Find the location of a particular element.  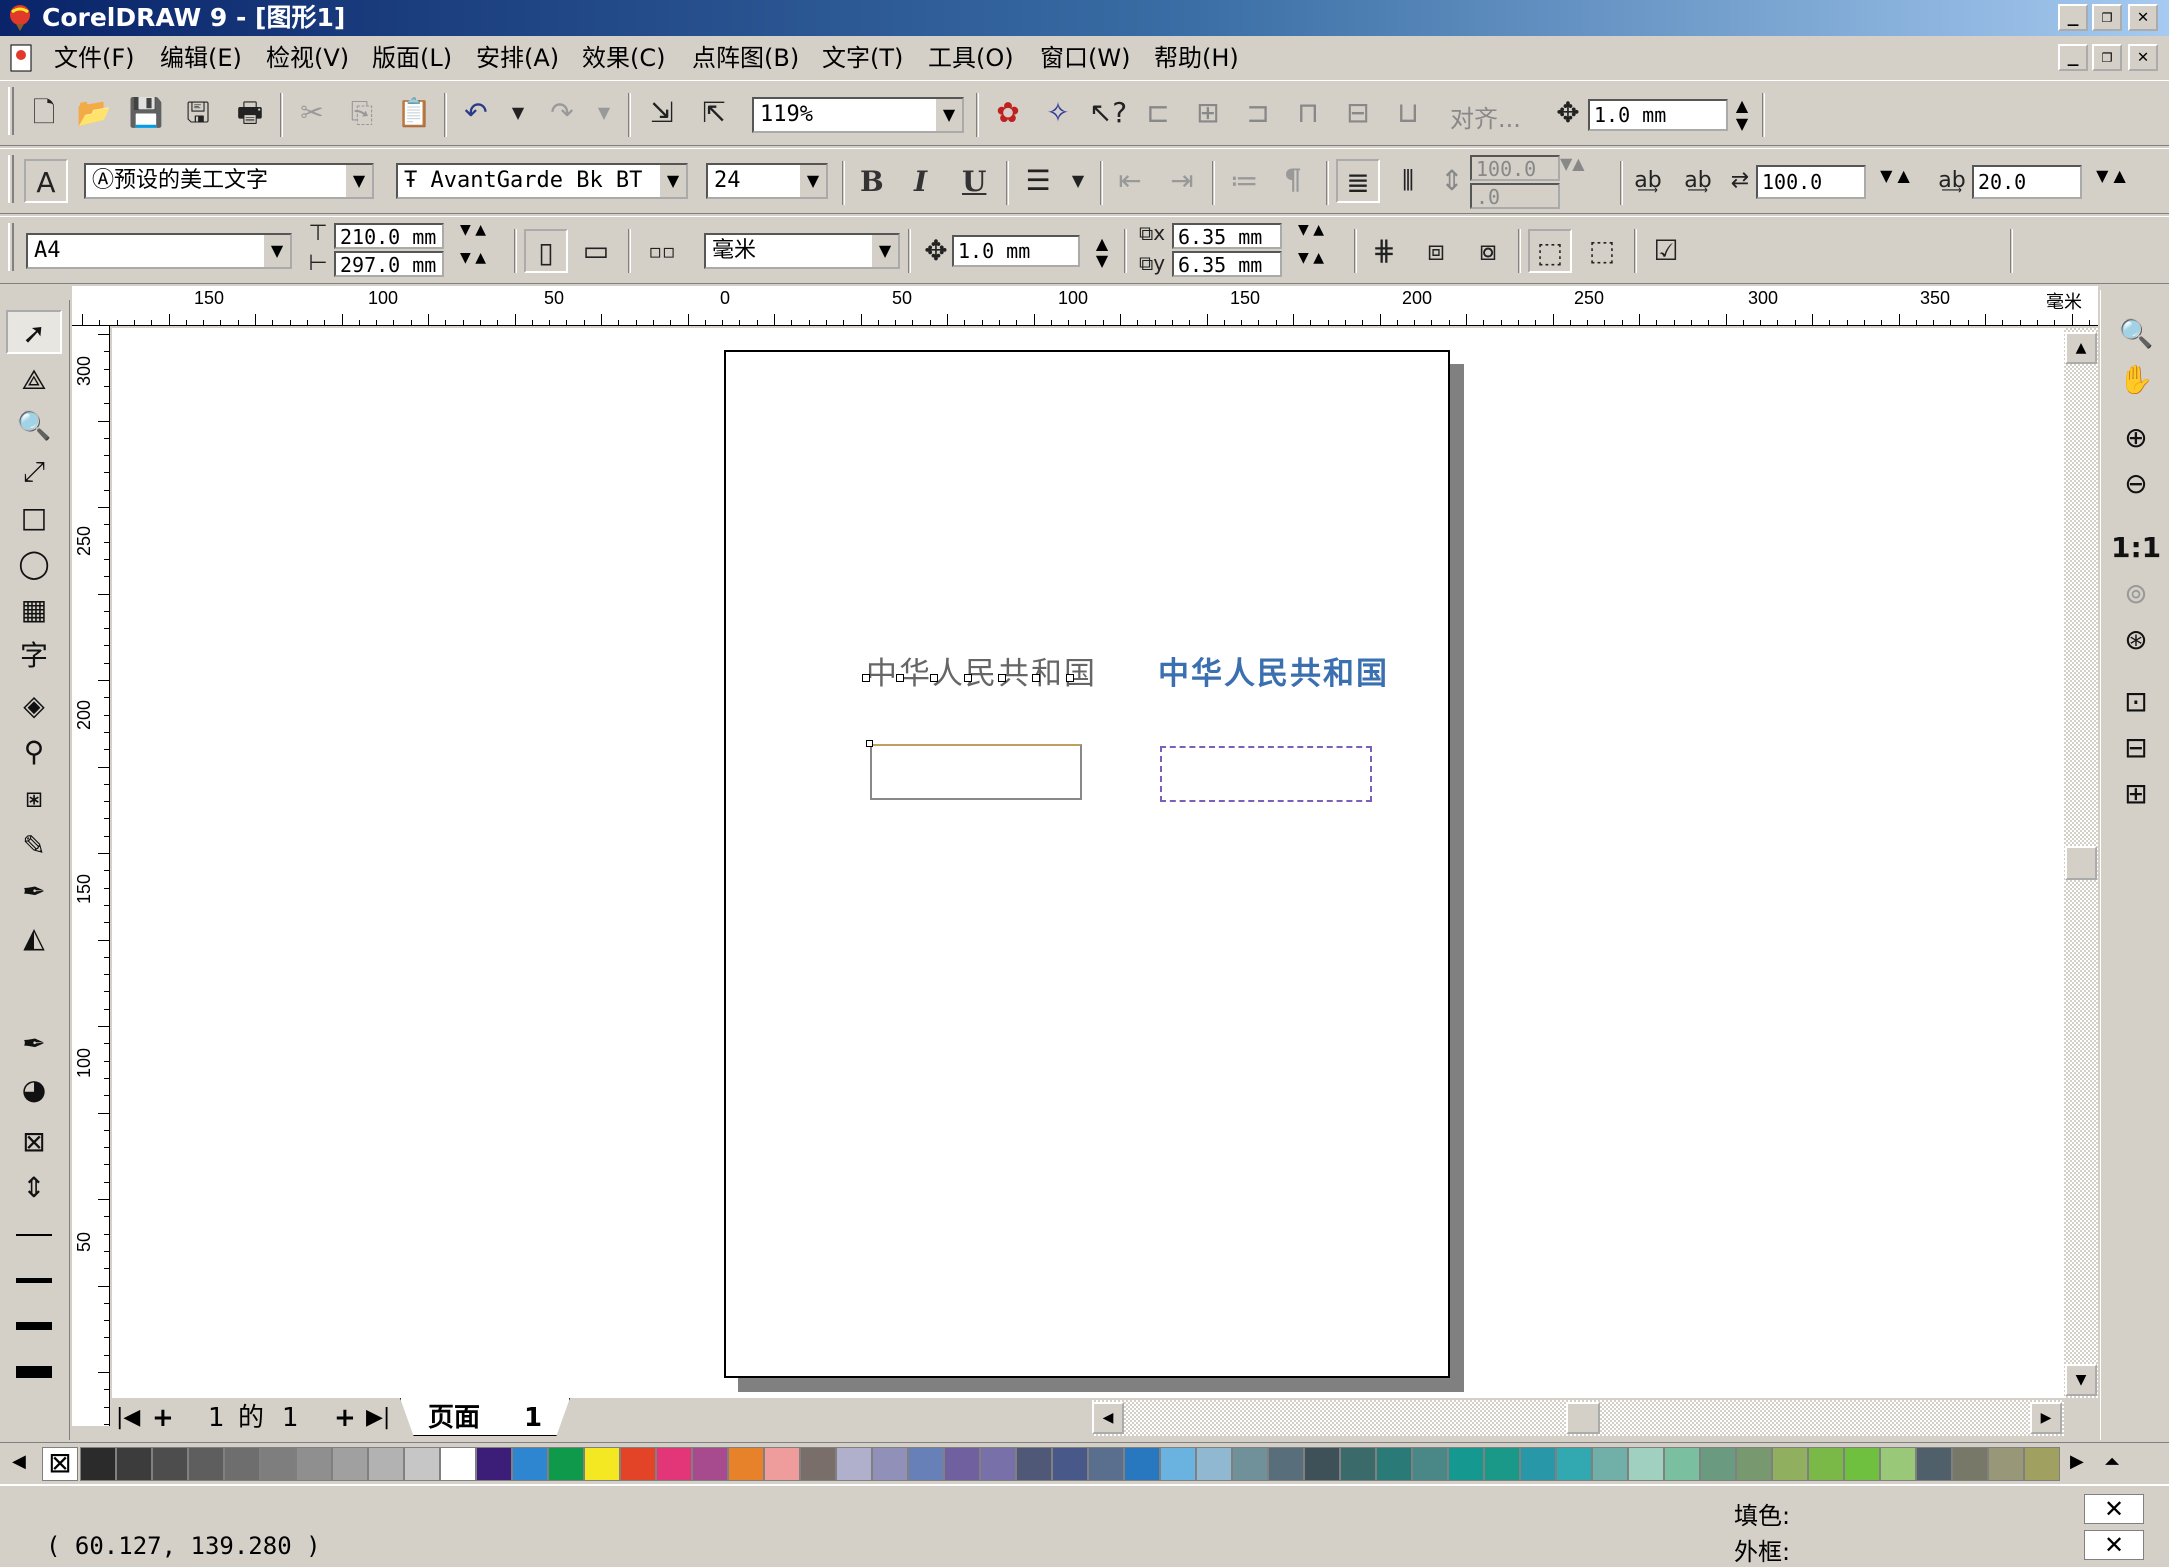

open-icon: 📂 is located at coordinates (94, 113).